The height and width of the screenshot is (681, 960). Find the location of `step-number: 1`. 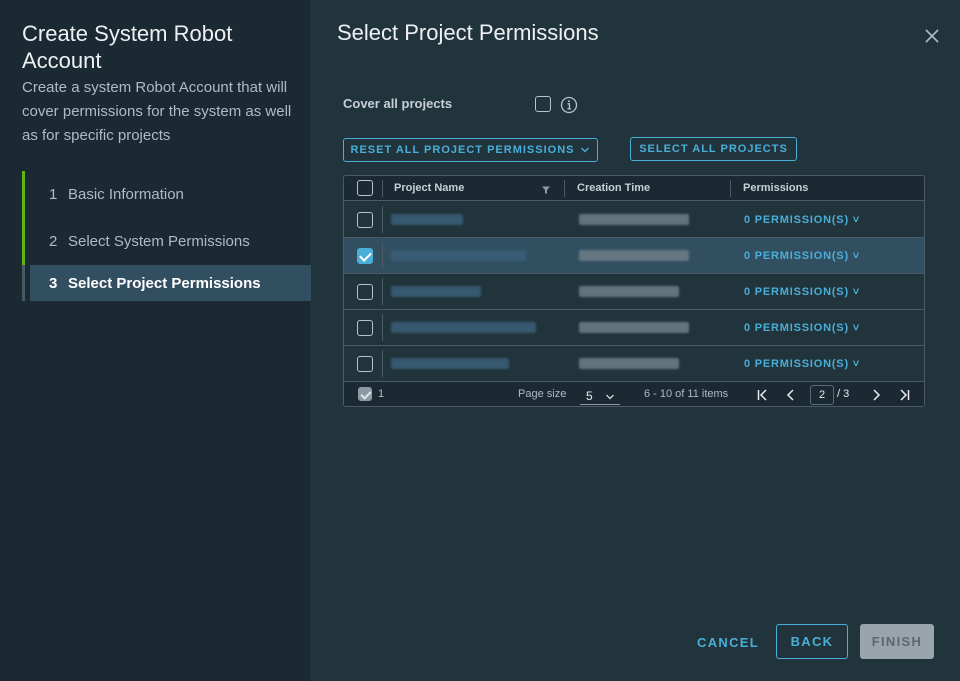

step-number: 1 is located at coordinates (53, 194).